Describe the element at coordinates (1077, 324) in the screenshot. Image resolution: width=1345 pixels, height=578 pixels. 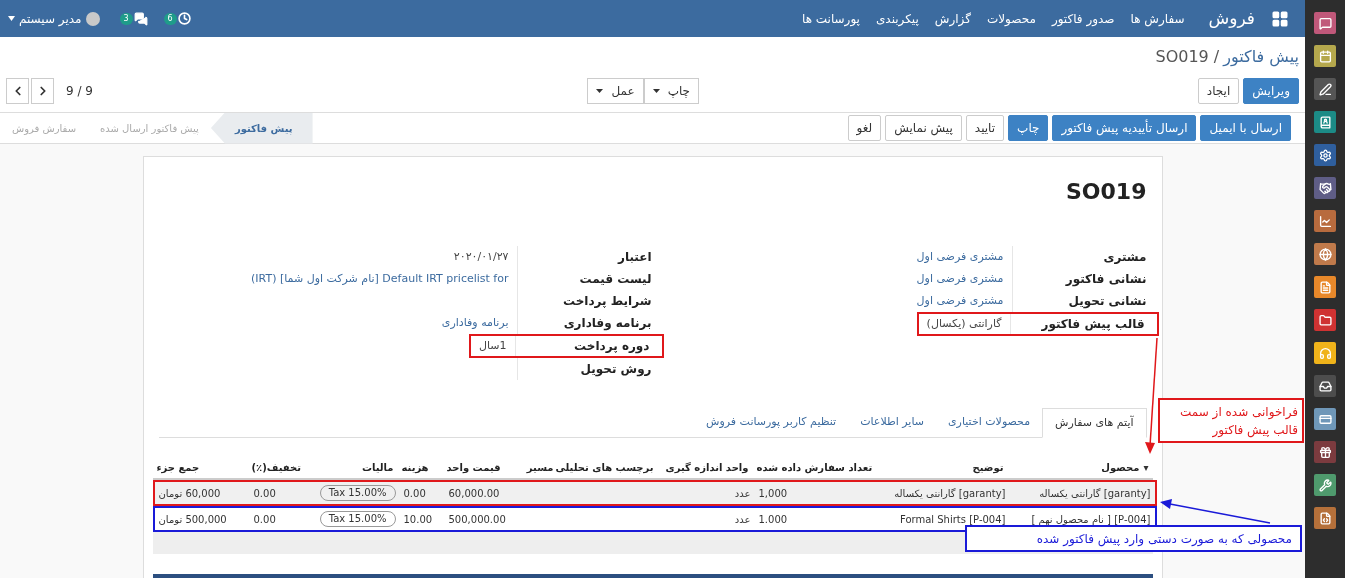
I see `field-label: قالب پیش فاکتور` at that location.